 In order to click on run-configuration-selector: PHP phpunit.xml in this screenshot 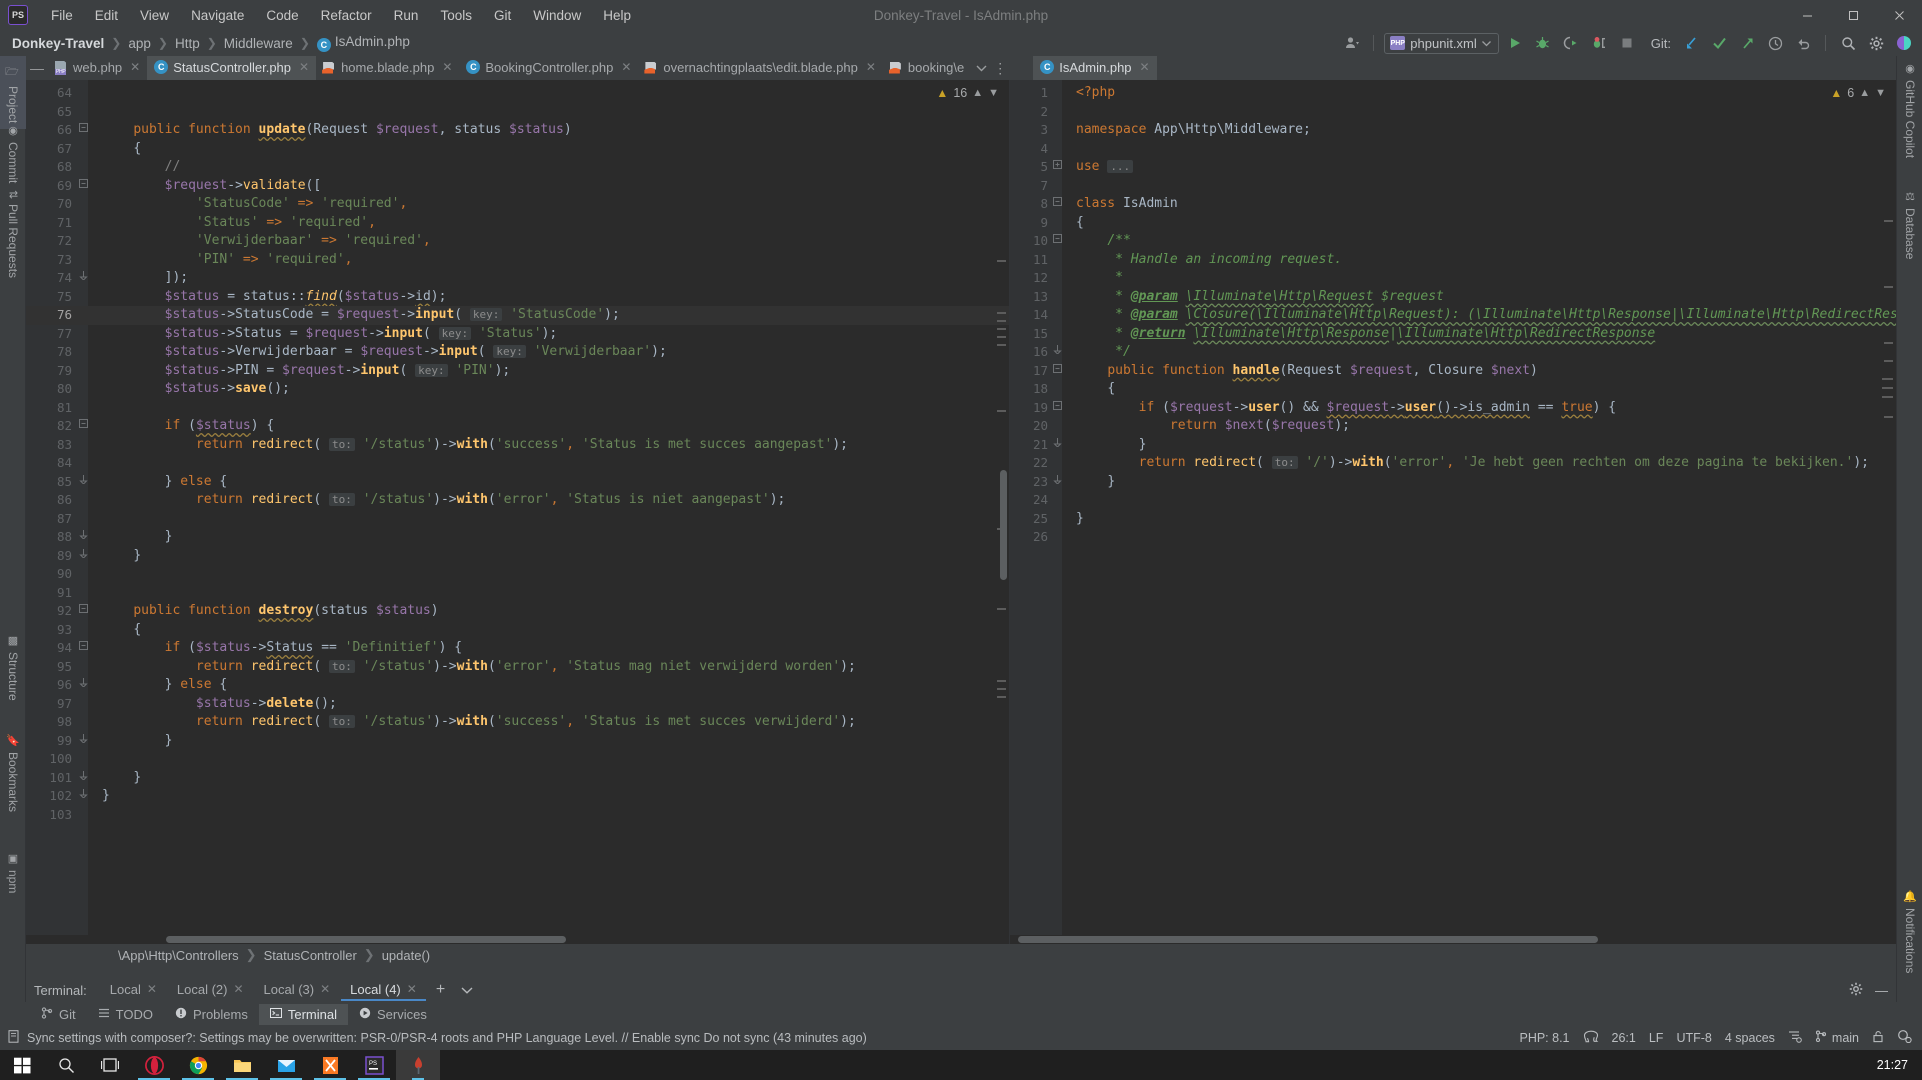, I will do `click(1441, 43)`.